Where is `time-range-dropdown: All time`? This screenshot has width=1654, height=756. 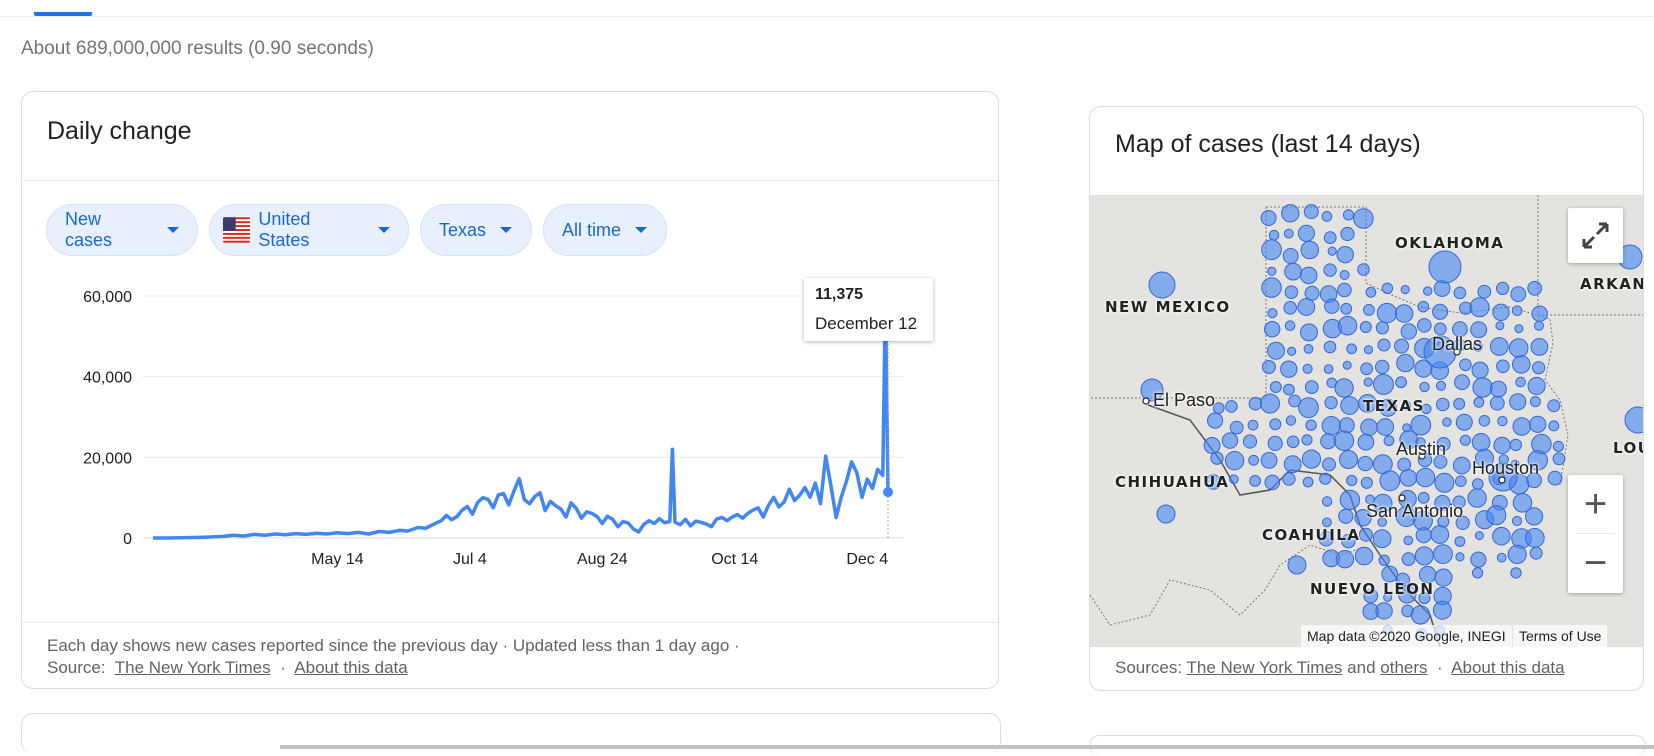 time-range-dropdown: All time is located at coordinates (605, 230).